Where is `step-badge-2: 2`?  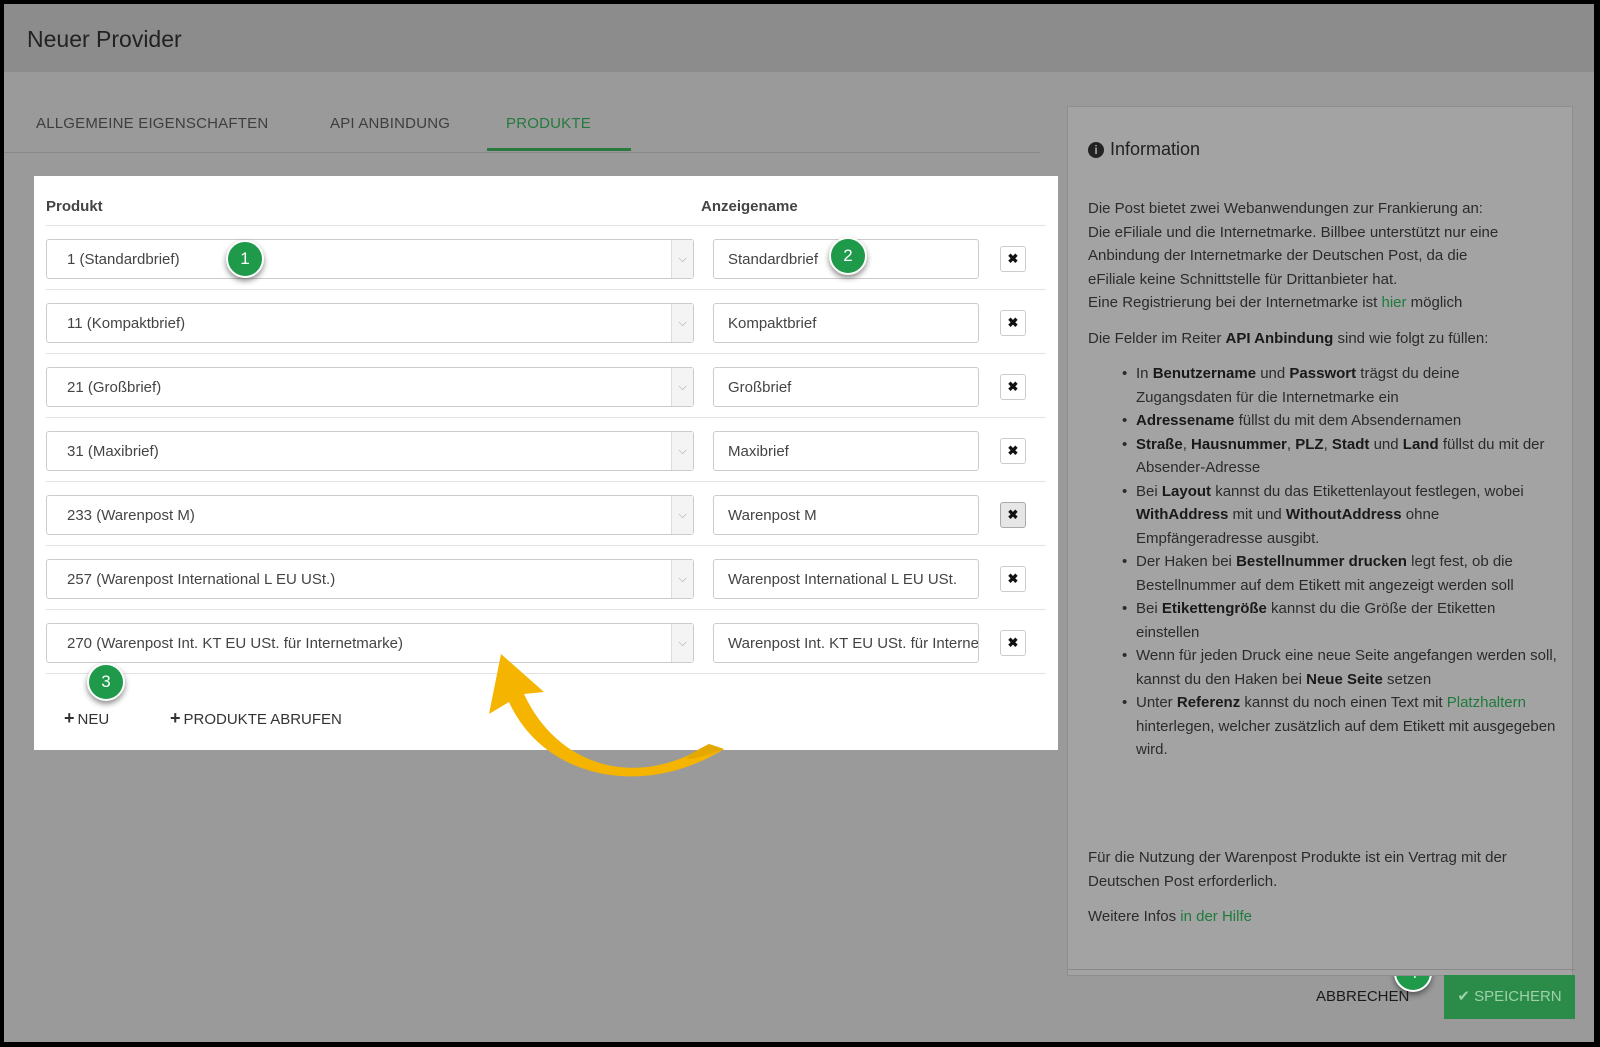
step-badge-2: 2 is located at coordinates (848, 256).